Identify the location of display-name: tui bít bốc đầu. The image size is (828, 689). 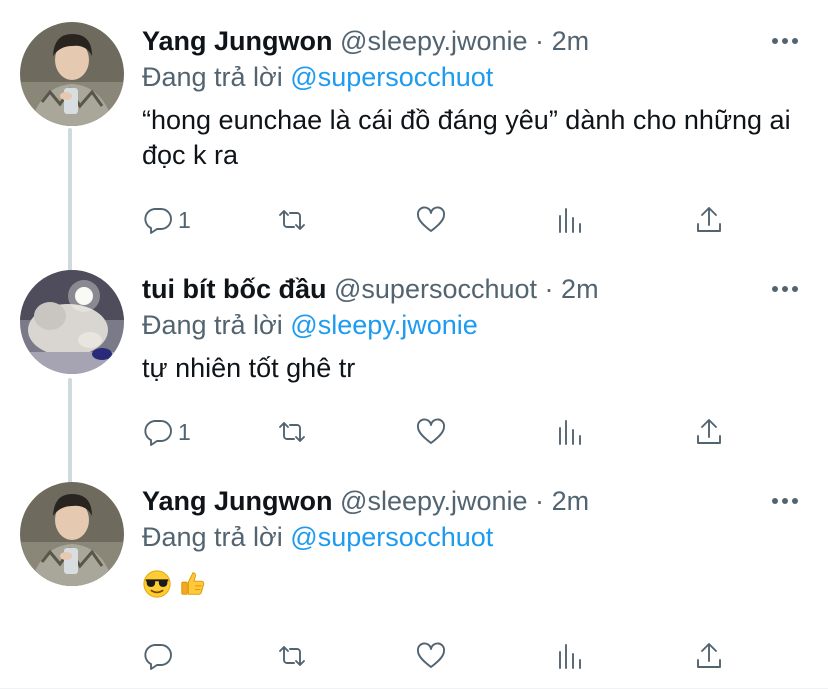
(234, 289).